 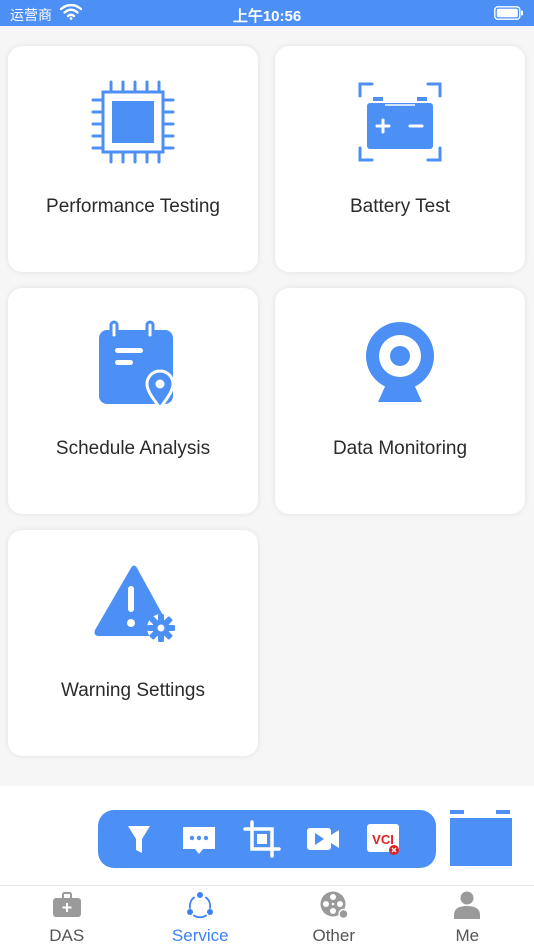 What do you see at coordinates (134, 603) in the screenshot?
I see `warning-gear-icon` at bounding box center [134, 603].